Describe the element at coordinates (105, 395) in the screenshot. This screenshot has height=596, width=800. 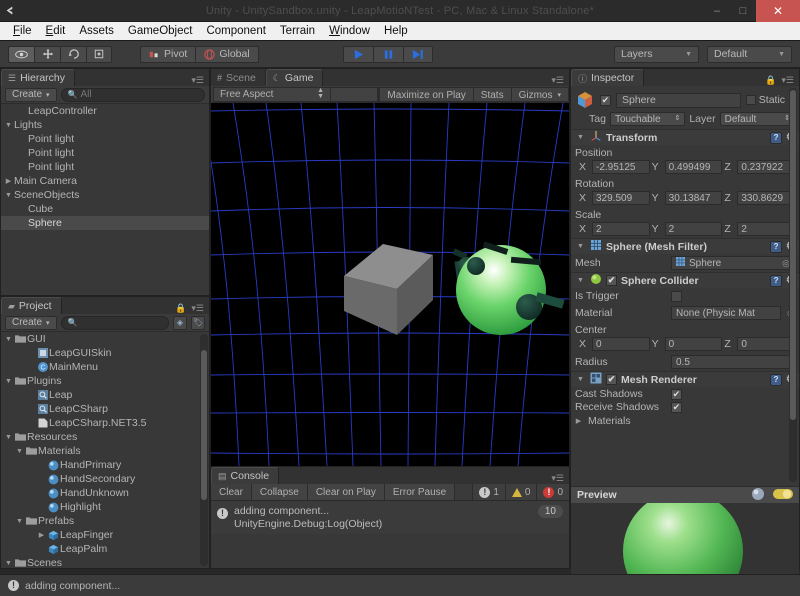
I see `project-item-leap: Leap` at that location.